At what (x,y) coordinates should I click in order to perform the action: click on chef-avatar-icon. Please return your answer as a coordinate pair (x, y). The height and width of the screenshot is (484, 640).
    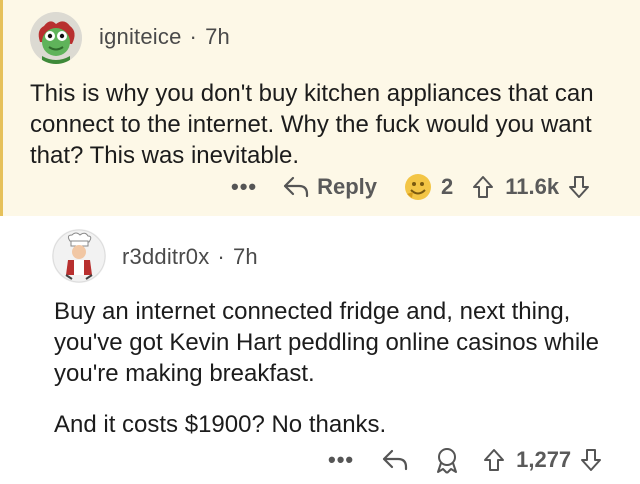
    Looking at the image, I should click on (79, 256).